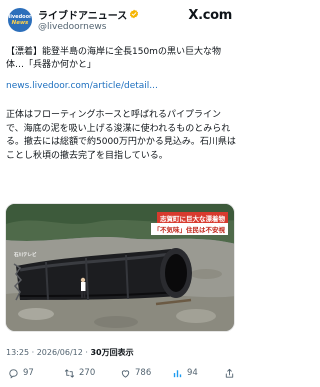 This screenshot has height=387, width=320. I want to click on share-button, so click(229, 373).